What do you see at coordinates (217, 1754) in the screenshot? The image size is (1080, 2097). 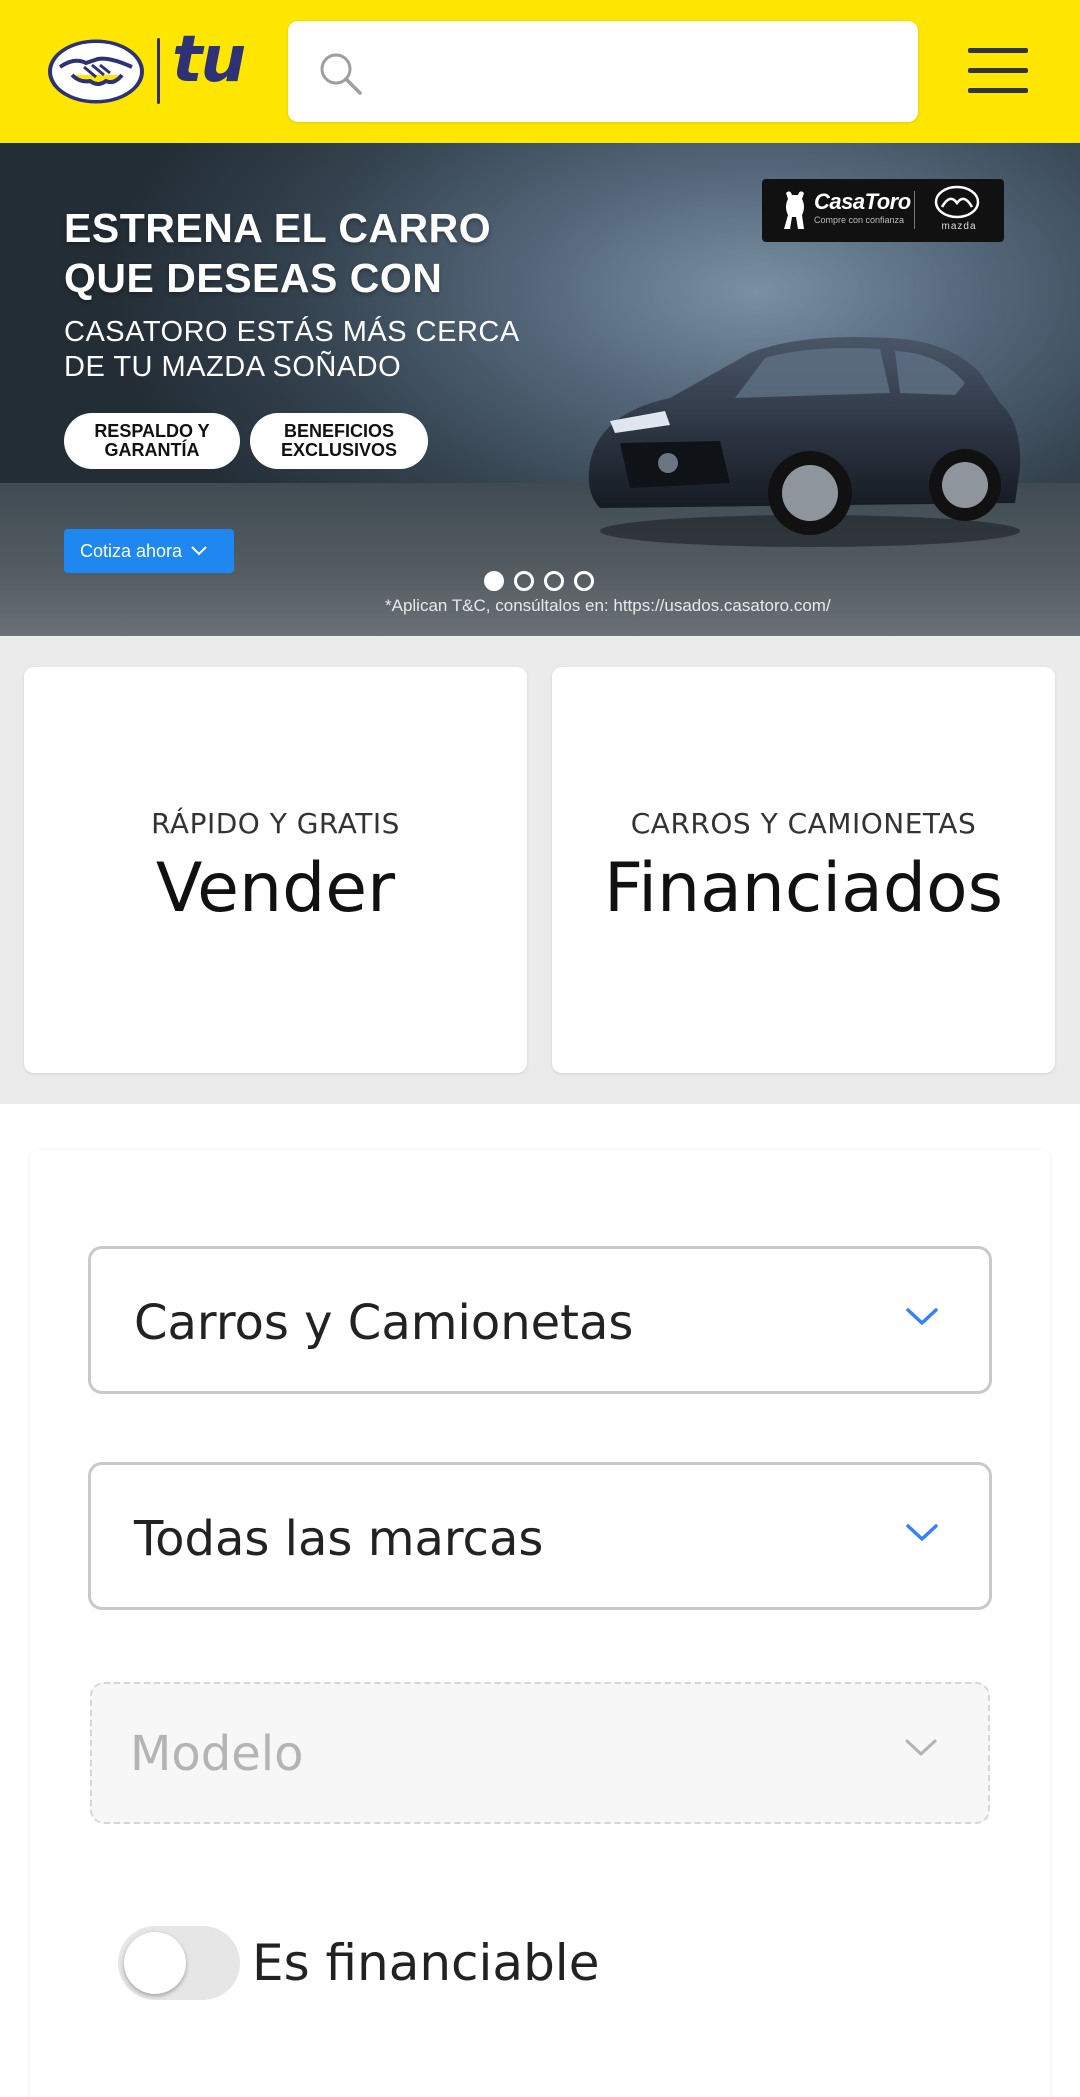 I see `model-select-placeholder: Modelo` at bounding box center [217, 1754].